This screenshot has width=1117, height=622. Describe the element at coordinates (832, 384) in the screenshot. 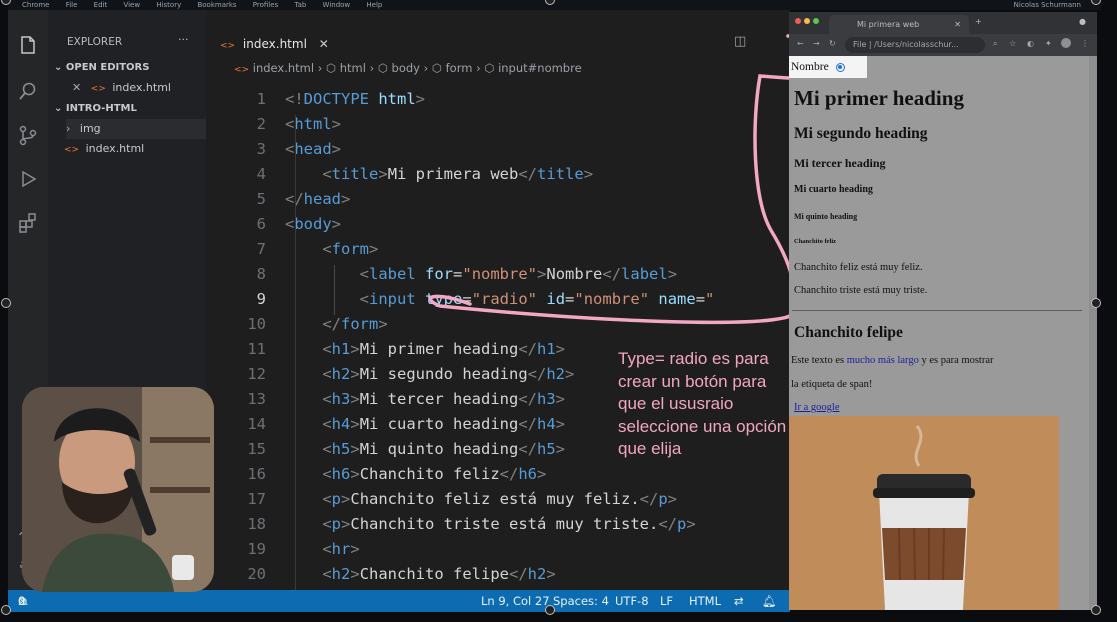

I see `rendered-paragraph: la etiqueta de span!` at that location.